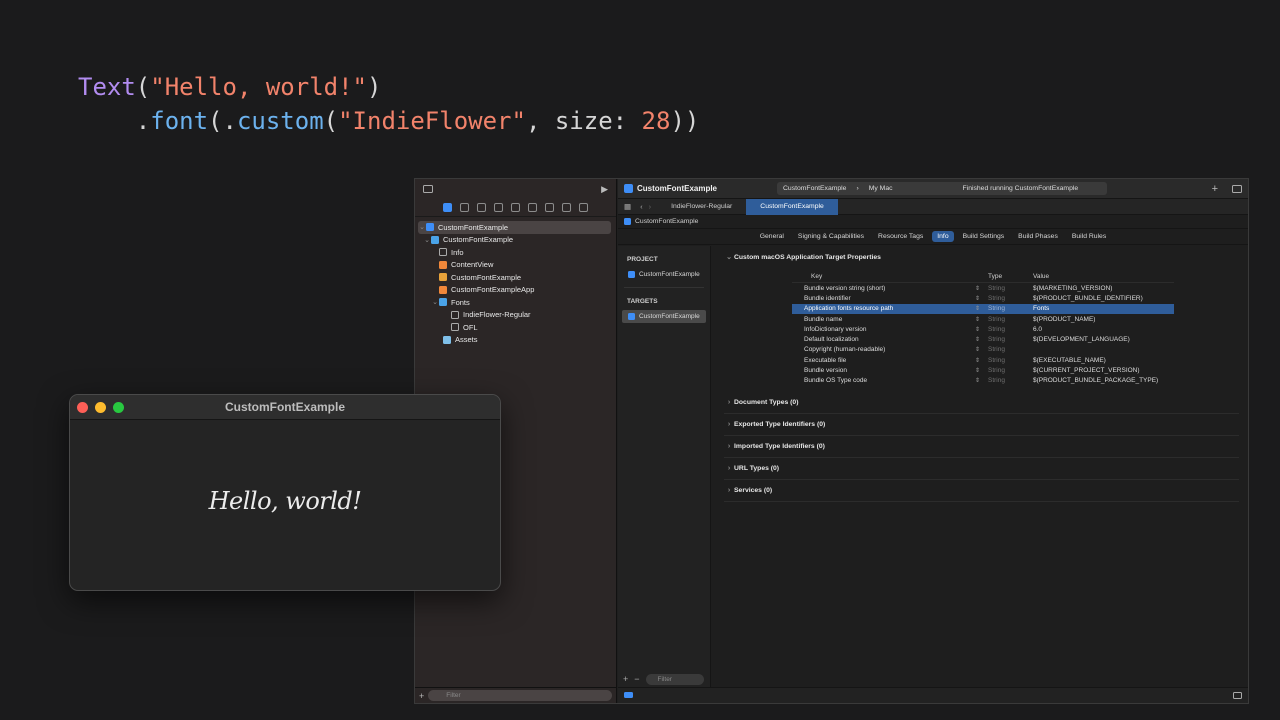  What do you see at coordinates (1101, 298) in the screenshot?
I see `row-value: $(PRODUCT_BUNDLE_IDENTIFIER)` at bounding box center [1101, 298].